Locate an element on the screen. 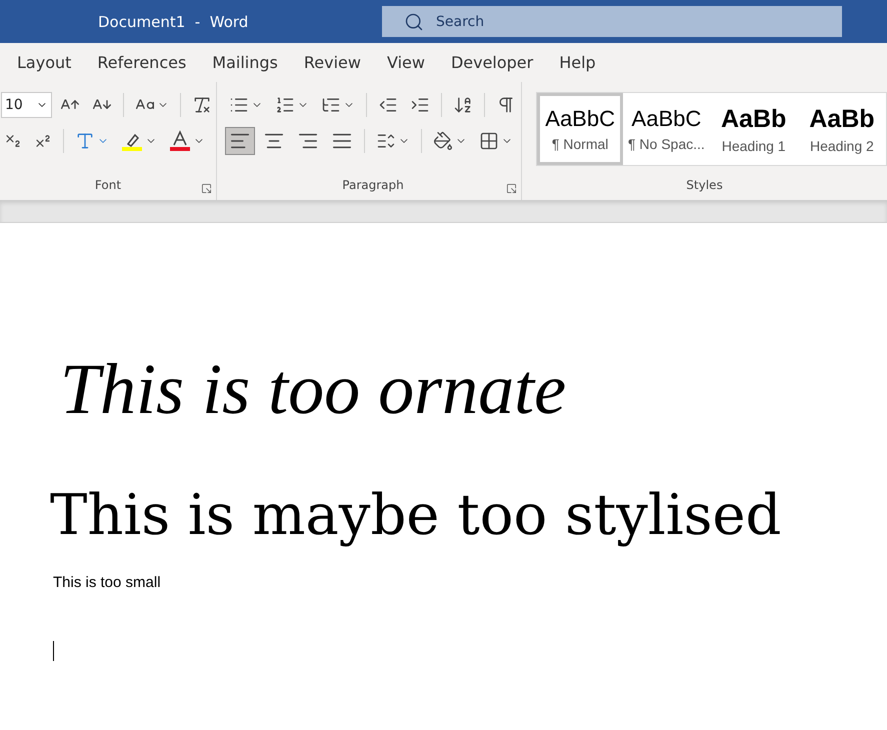 The height and width of the screenshot is (730, 887). search-icon is located at coordinates (414, 22).